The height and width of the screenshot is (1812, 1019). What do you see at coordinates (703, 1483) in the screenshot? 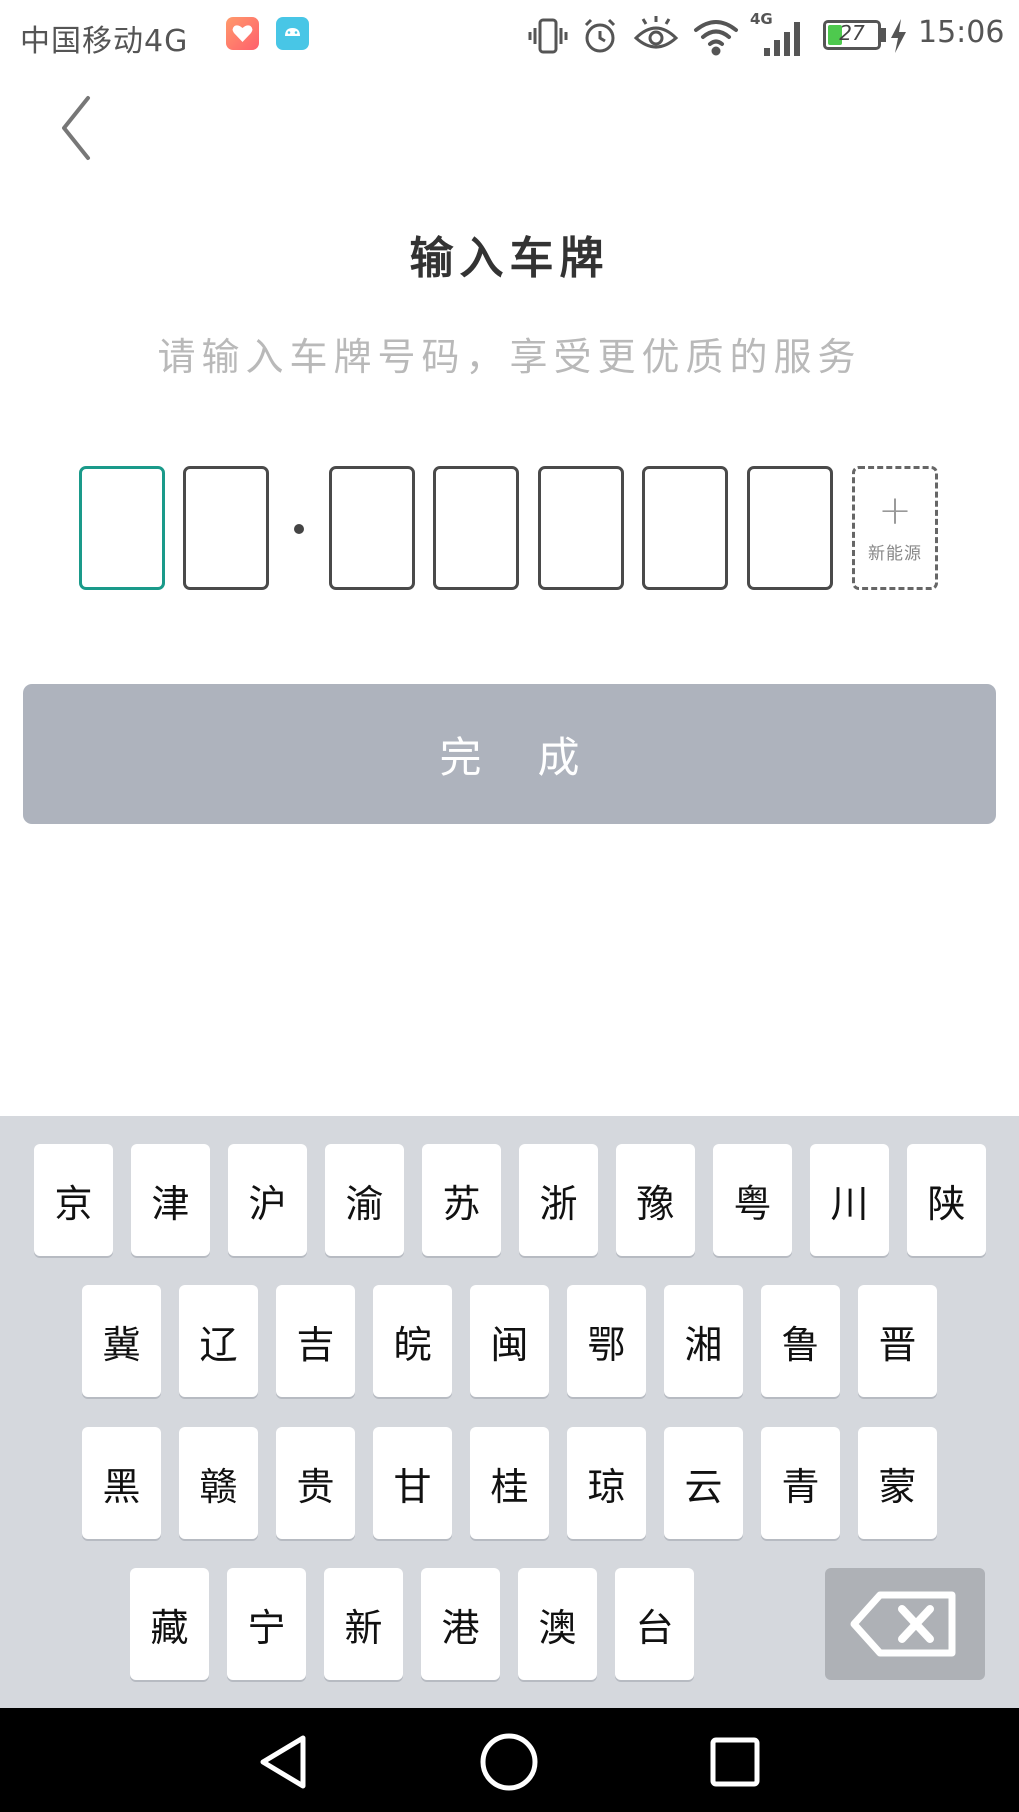
I see `key-province: 云` at bounding box center [703, 1483].